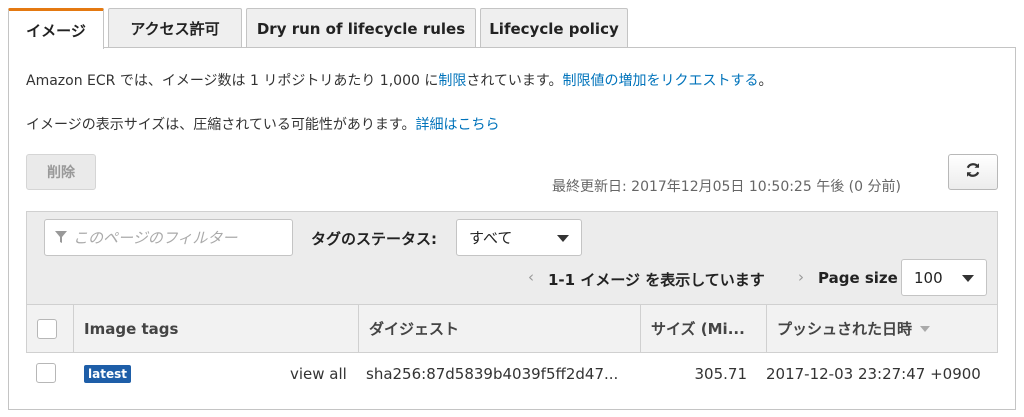 Image resolution: width=1024 pixels, height=417 pixels. I want to click on limit-link: 制限, so click(452, 81).